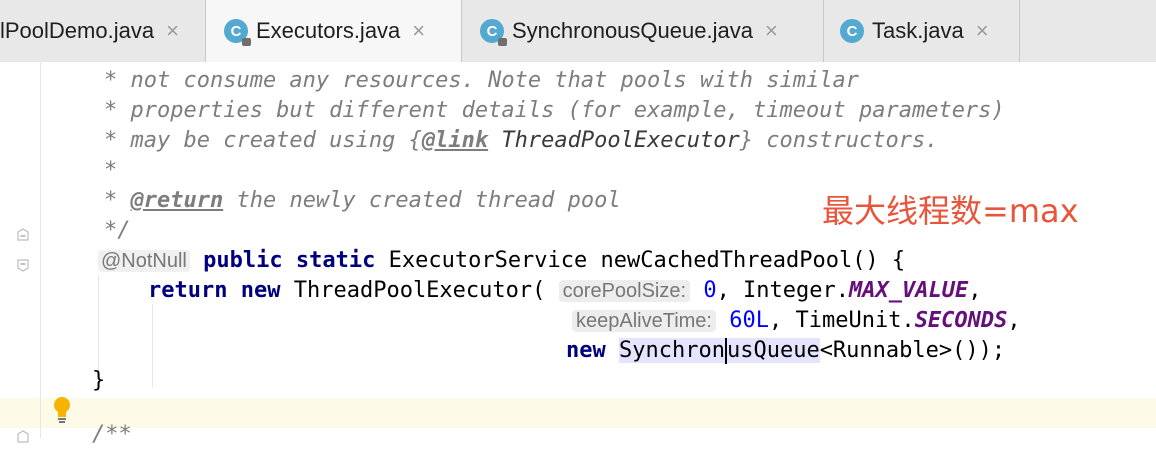 This screenshot has width=1156, height=450. What do you see at coordinates (796, 321) in the screenshot?
I see `code-line-9: keepAliveTime: 60L, TimeUnit.SECONDS,` at bounding box center [796, 321].